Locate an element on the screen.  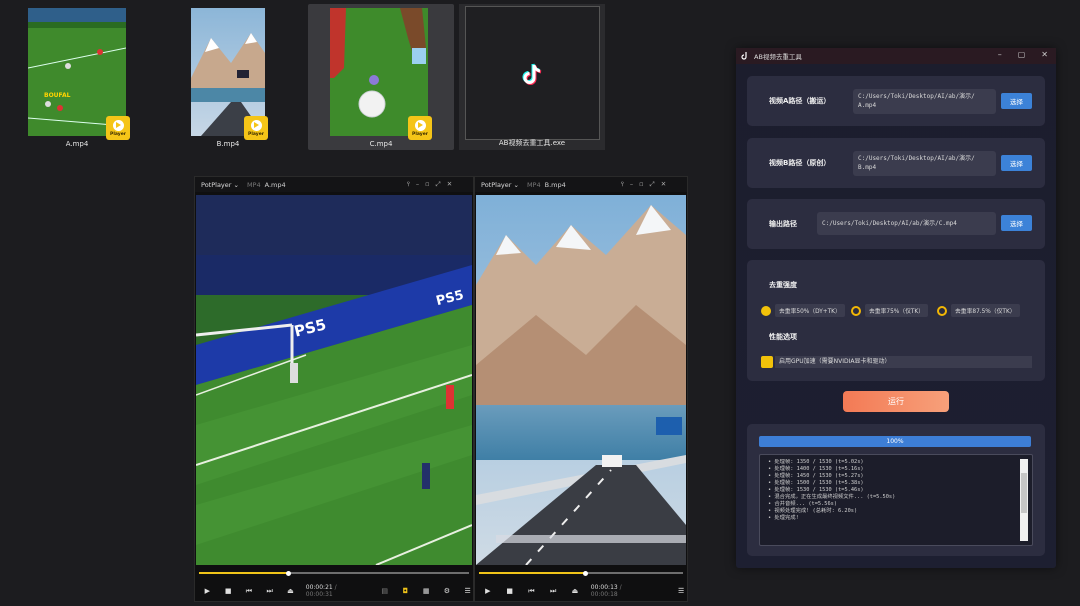
option-875-radio: 去重率87.5%（仅TK） is located at coordinates (978, 310).